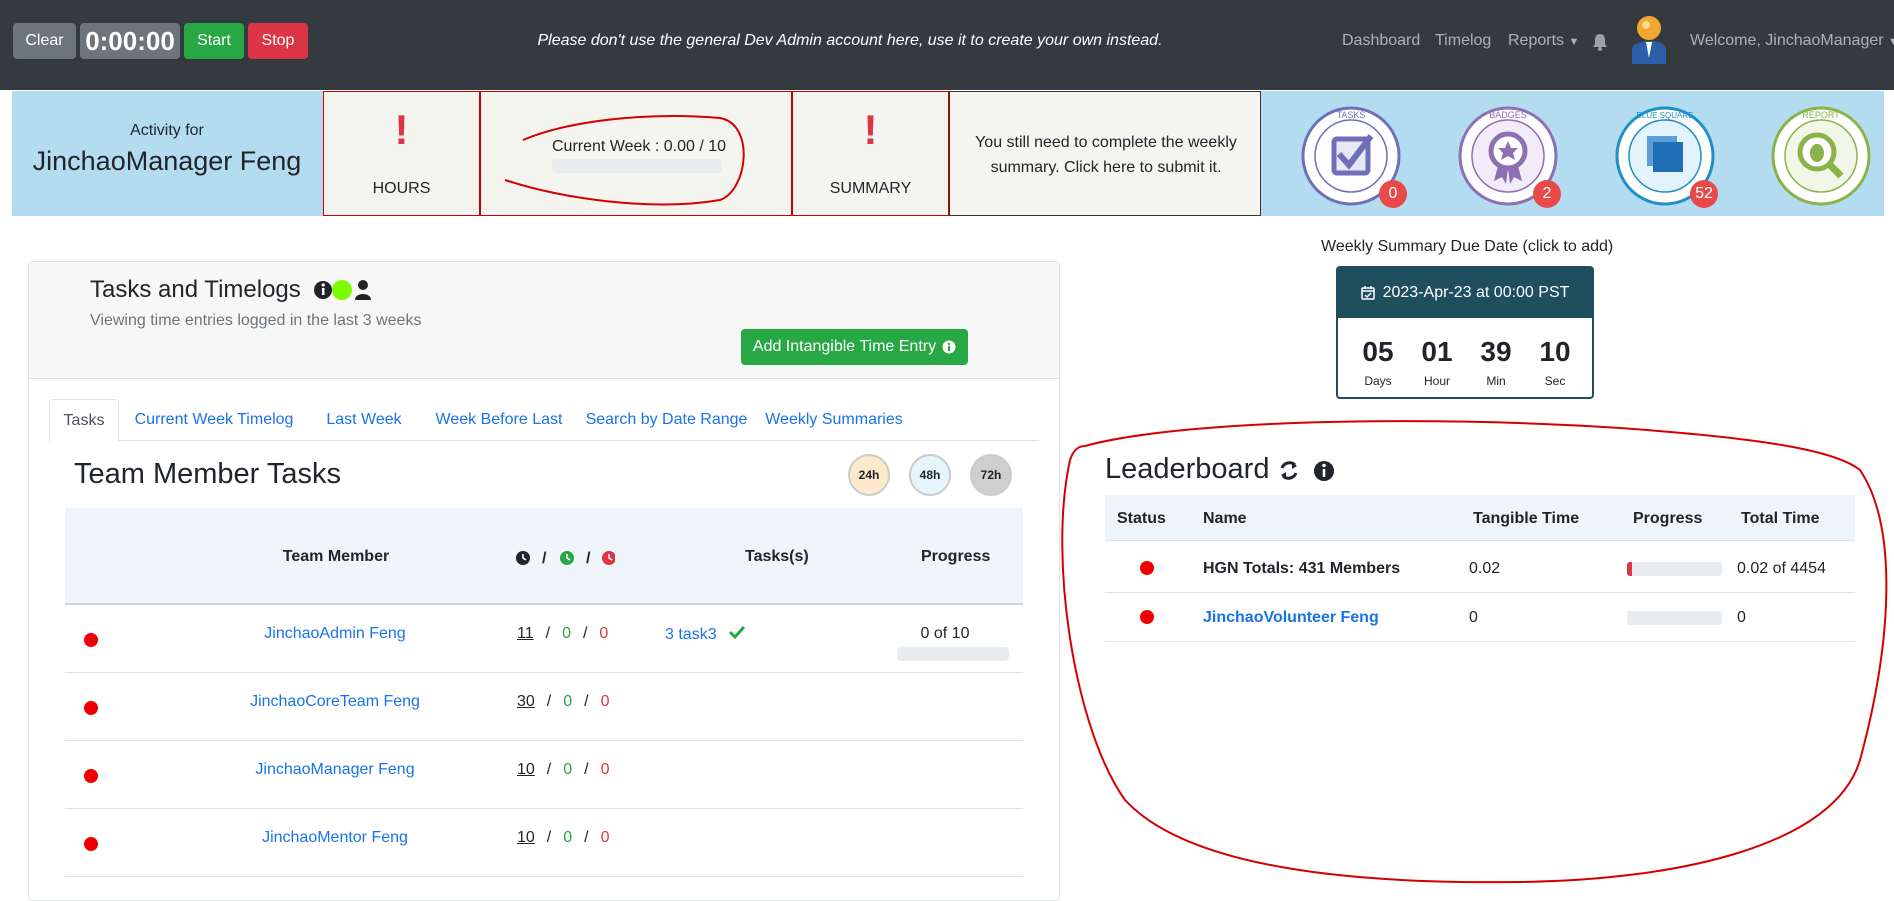 The height and width of the screenshot is (901, 1894). I want to click on tasks-count-label: 3 task3, so click(691, 634).